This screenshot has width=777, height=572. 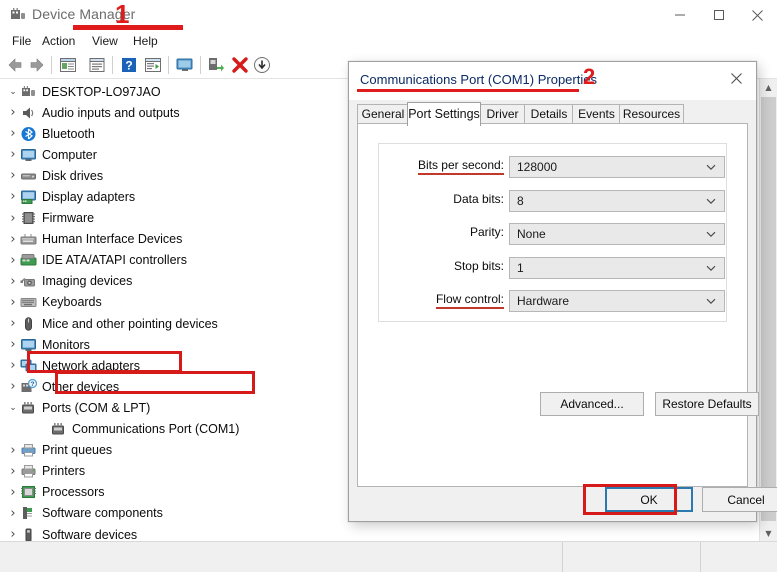 What do you see at coordinates (112, 239) in the screenshot?
I see `tree-item-label: Human Interface Devices` at bounding box center [112, 239].